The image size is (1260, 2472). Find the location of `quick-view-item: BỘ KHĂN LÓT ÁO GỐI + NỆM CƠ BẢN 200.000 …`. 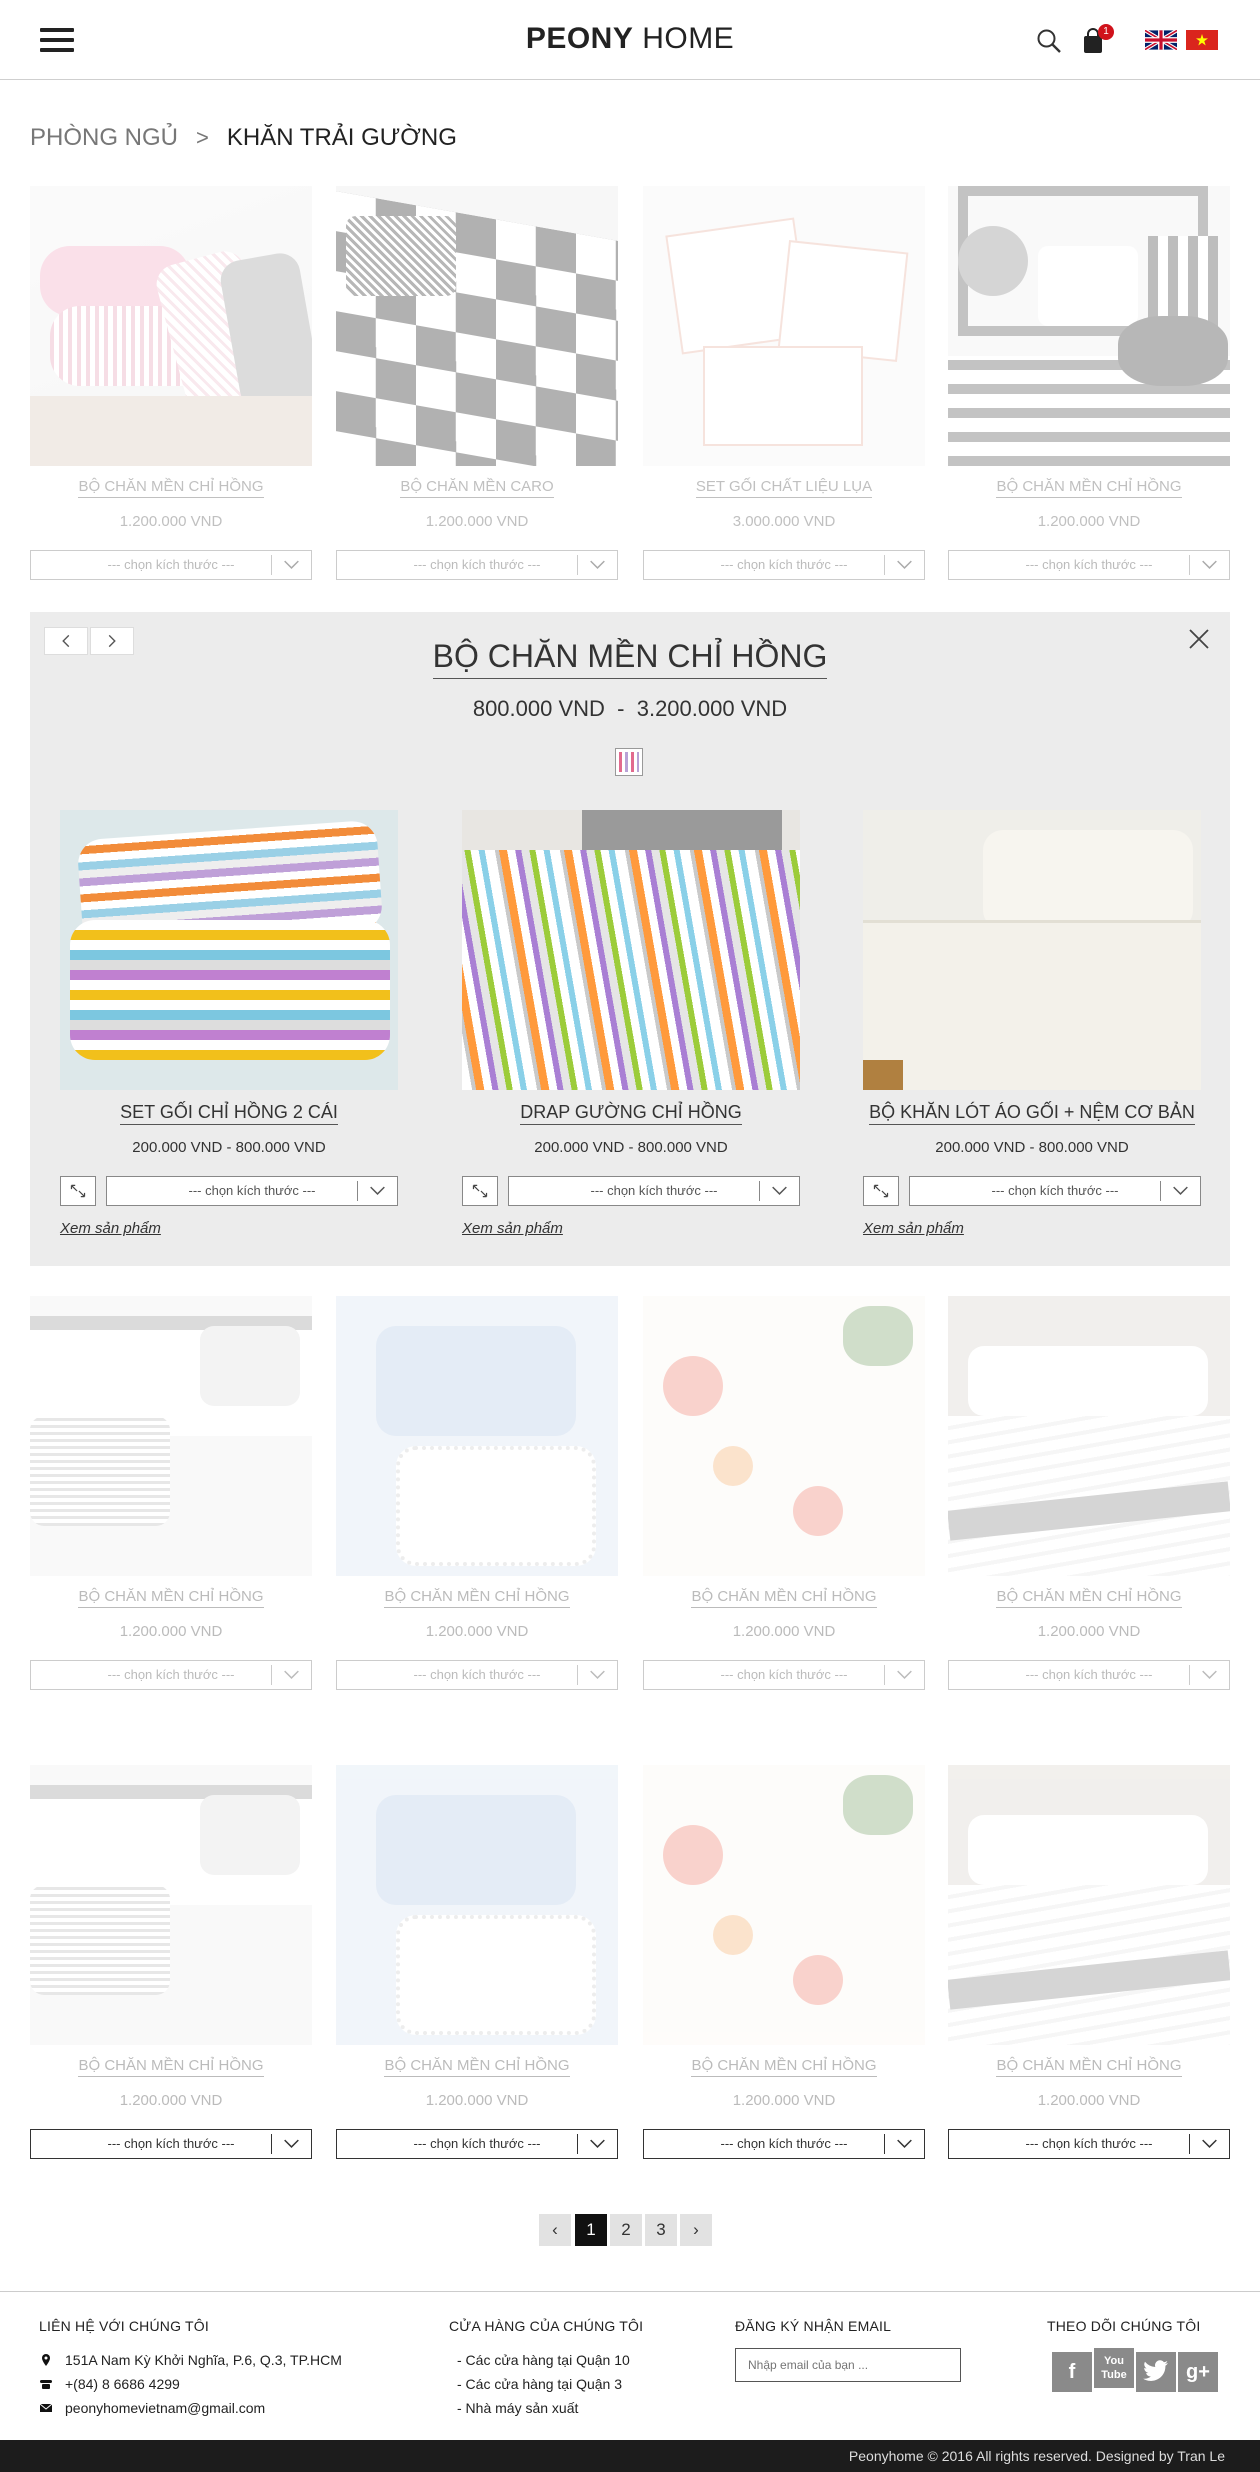

quick-view-item: BỘ KHĂN LÓT ÁO GỐI + NỆM CƠ BẢN 200.000 … is located at coordinates (1032, 1024).